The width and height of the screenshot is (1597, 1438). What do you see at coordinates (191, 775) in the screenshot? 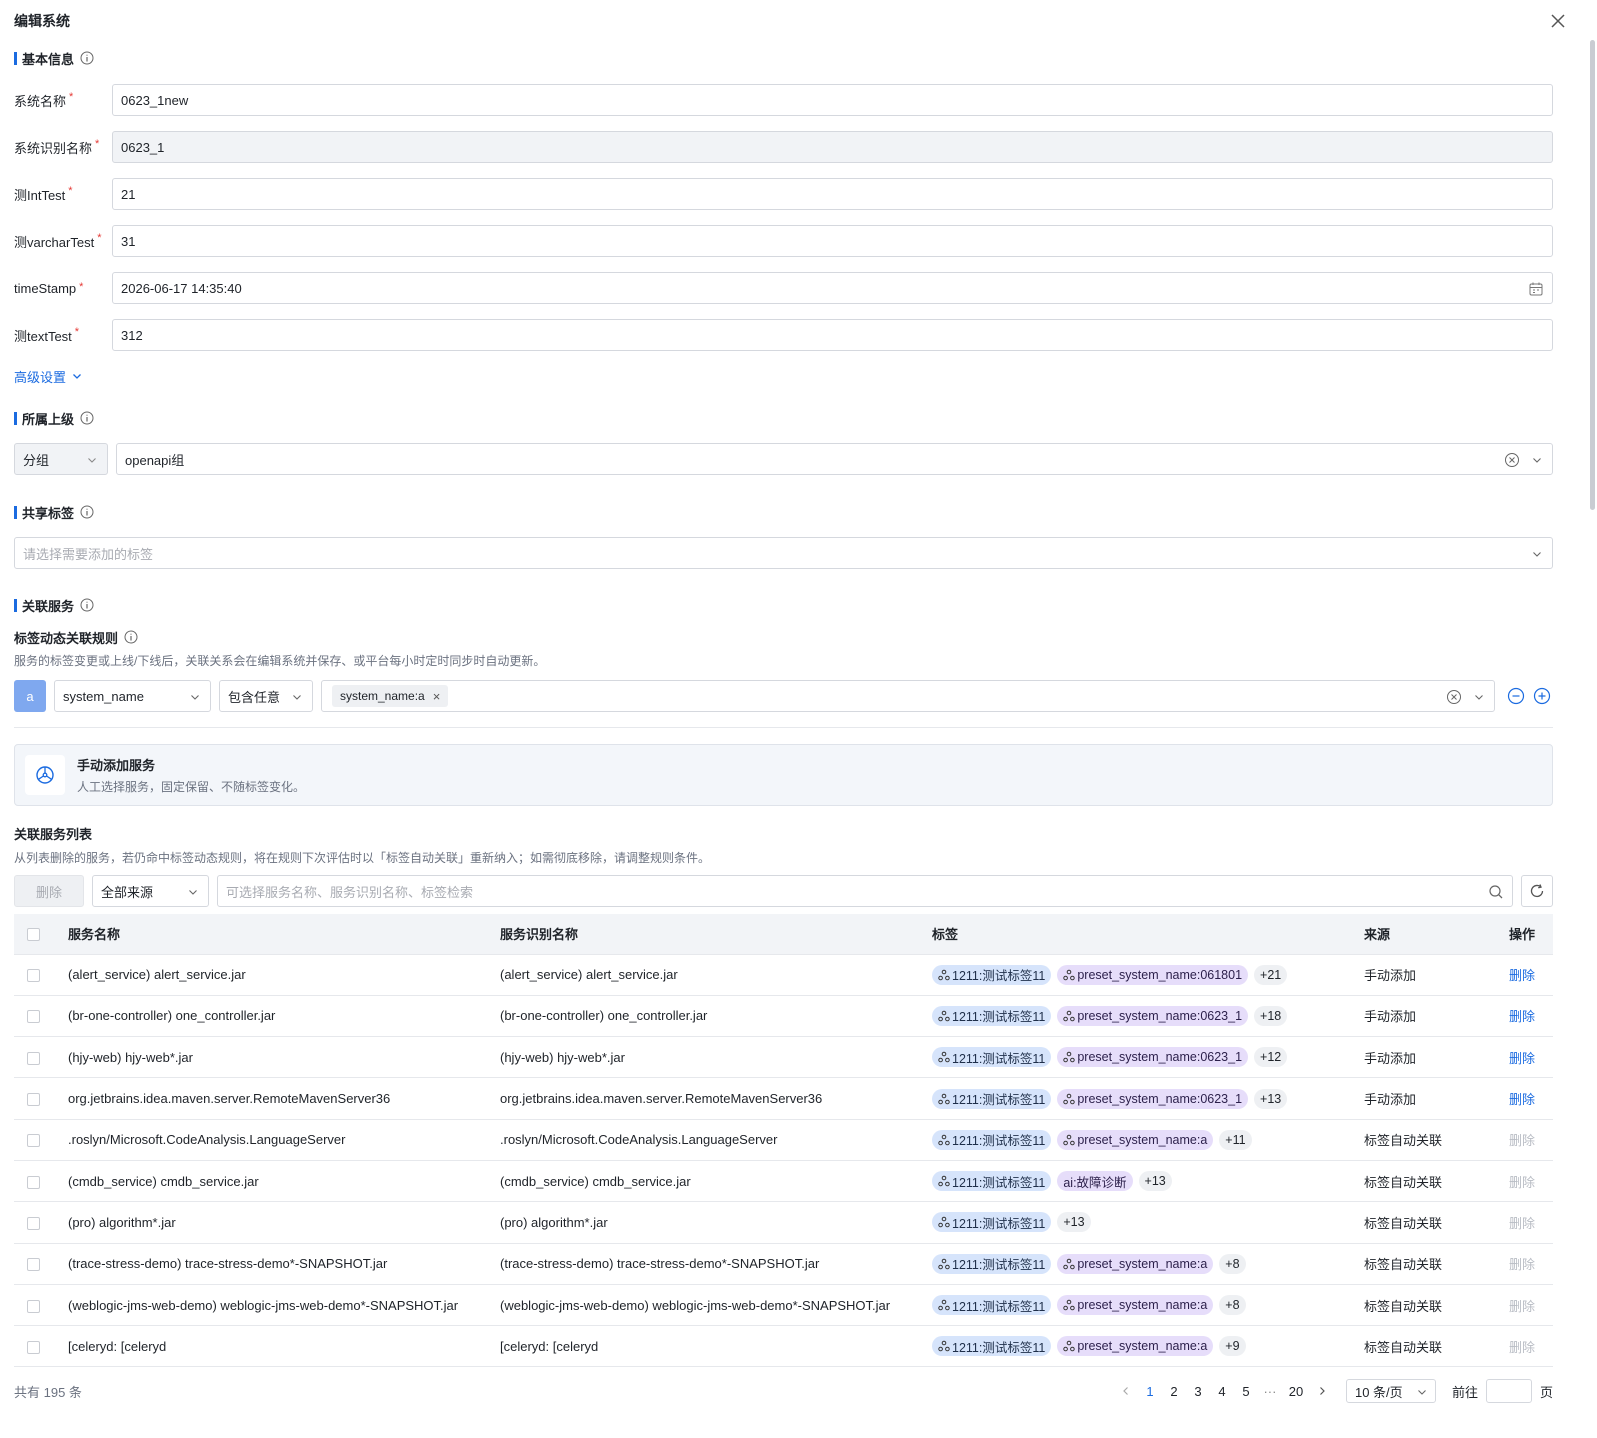
I see `manual-add-text: 手动添加服务 人工选择服务，固定保留、不随标签变化。` at bounding box center [191, 775].